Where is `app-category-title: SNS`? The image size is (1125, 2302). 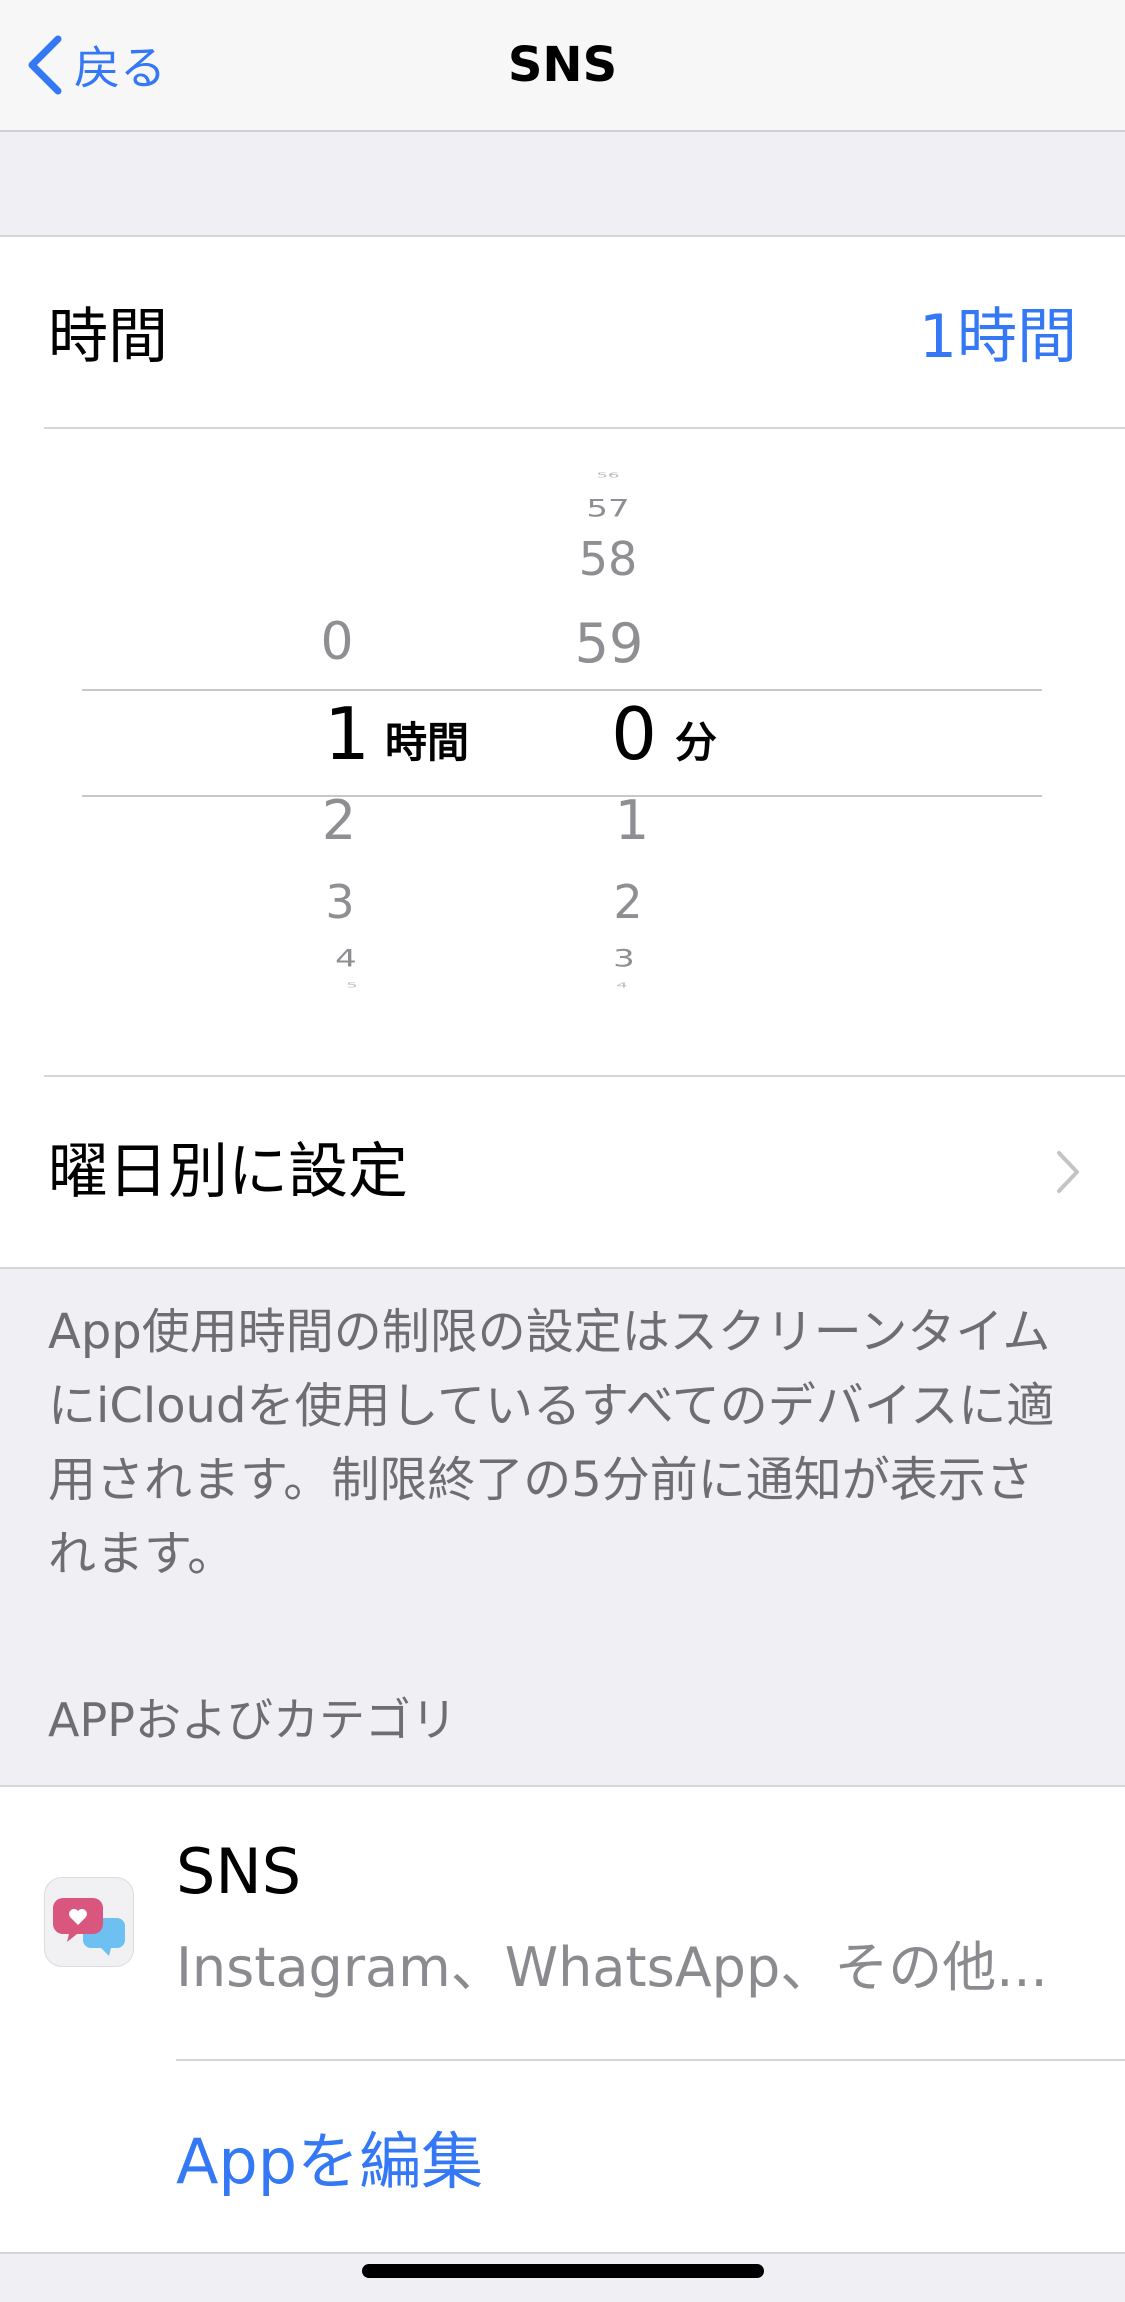
app-category-title: SNS is located at coordinates (239, 1871).